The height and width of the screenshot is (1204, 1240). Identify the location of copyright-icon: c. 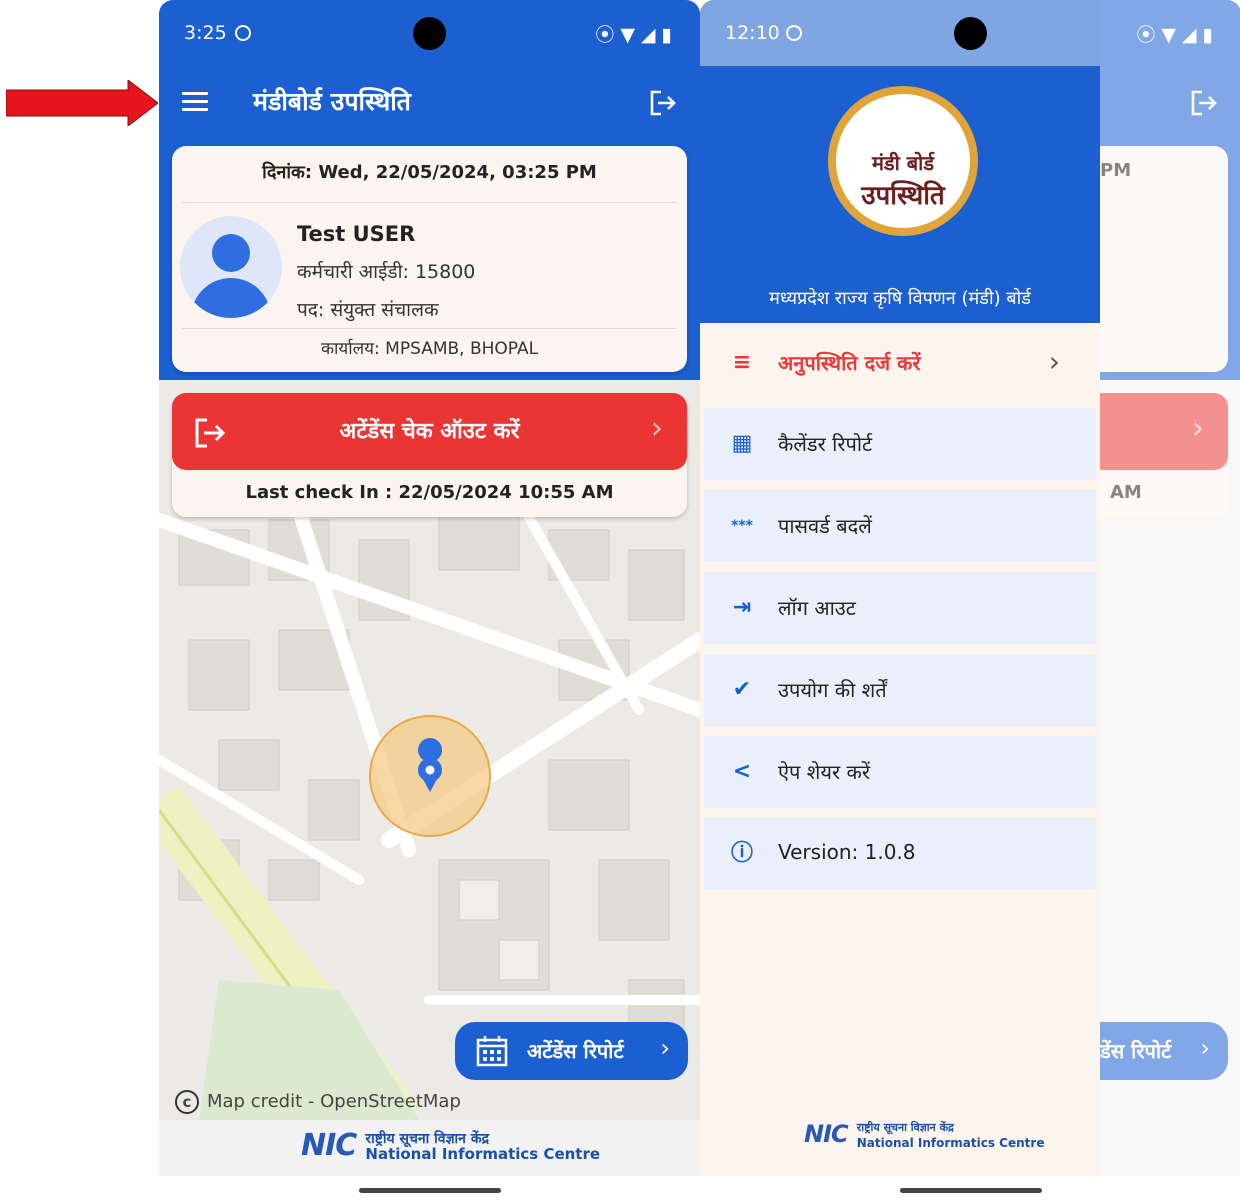
(187, 1102).